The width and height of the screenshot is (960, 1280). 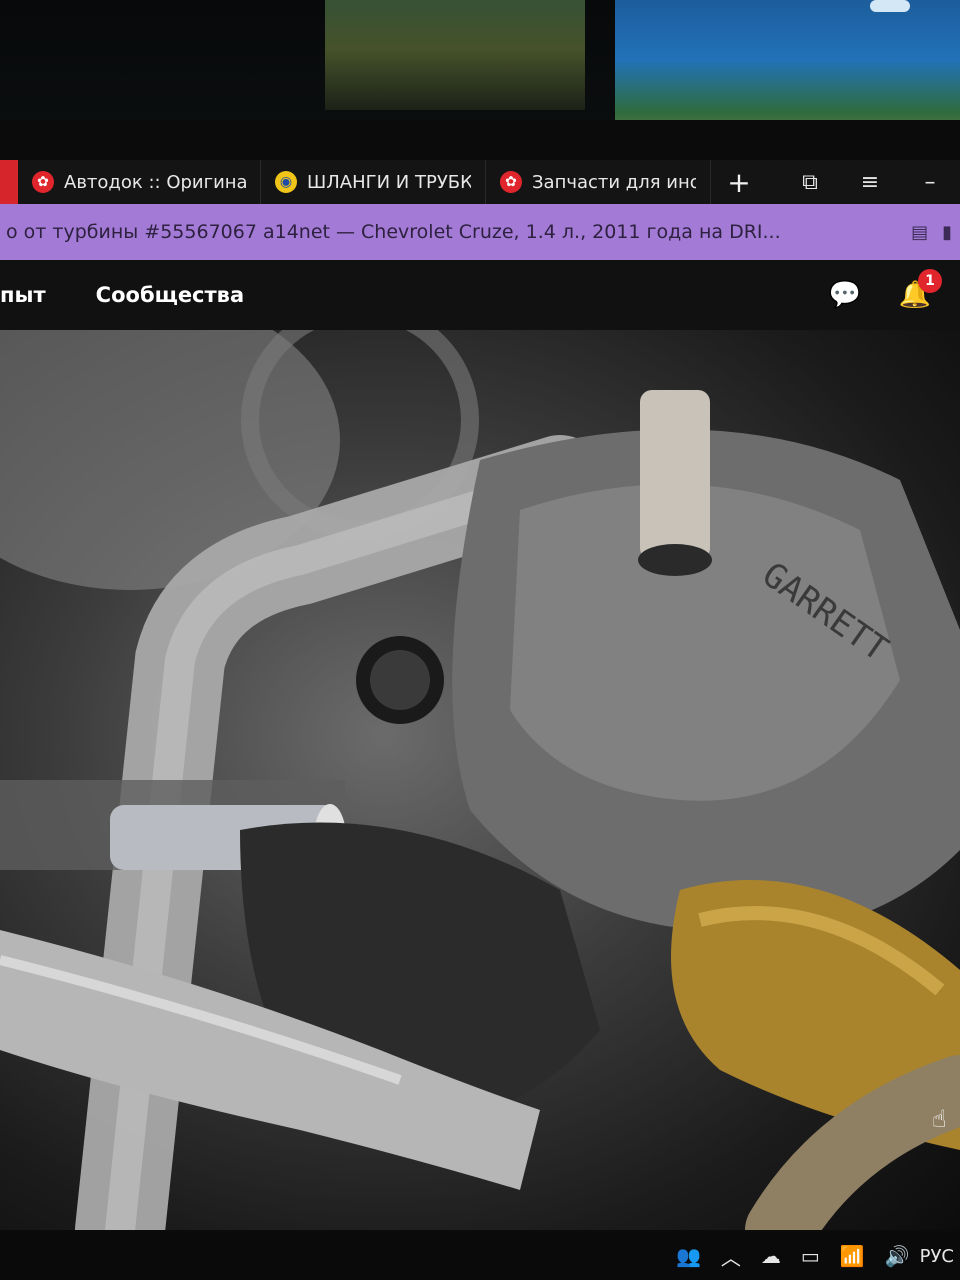 I want to click on tab-label: Автодок :: Оригина, so click(x=155, y=182).